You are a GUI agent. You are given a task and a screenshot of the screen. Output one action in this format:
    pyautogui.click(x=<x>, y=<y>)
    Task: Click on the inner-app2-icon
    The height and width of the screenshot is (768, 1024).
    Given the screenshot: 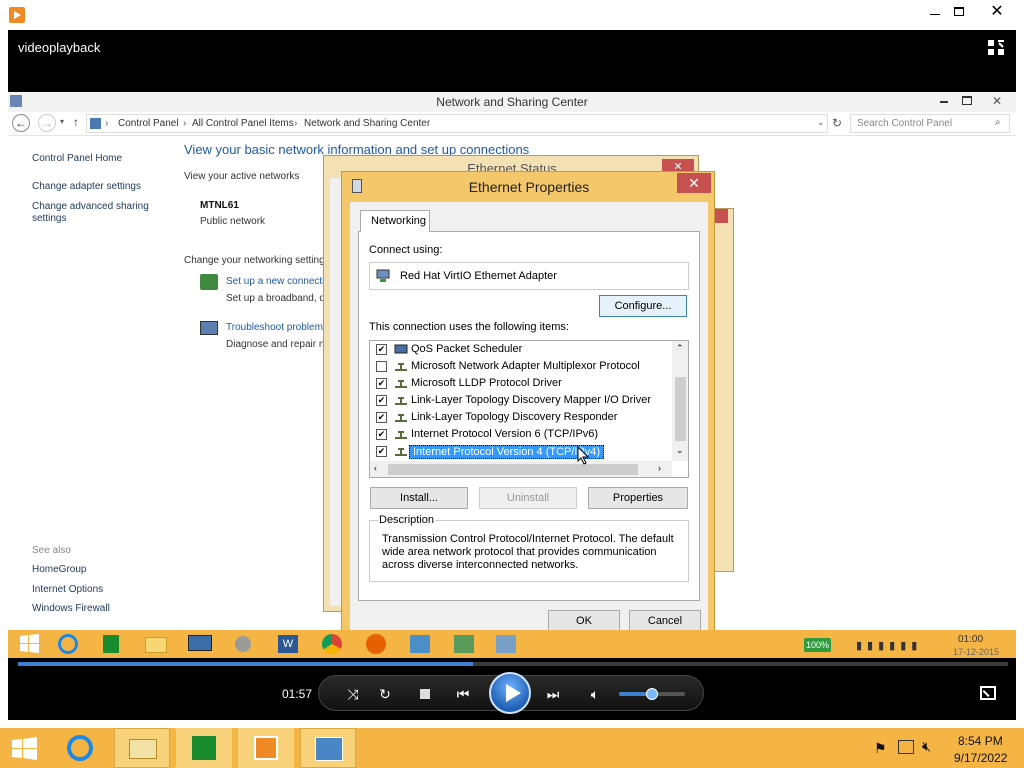 What is the action you would take?
    pyautogui.click(x=463, y=644)
    